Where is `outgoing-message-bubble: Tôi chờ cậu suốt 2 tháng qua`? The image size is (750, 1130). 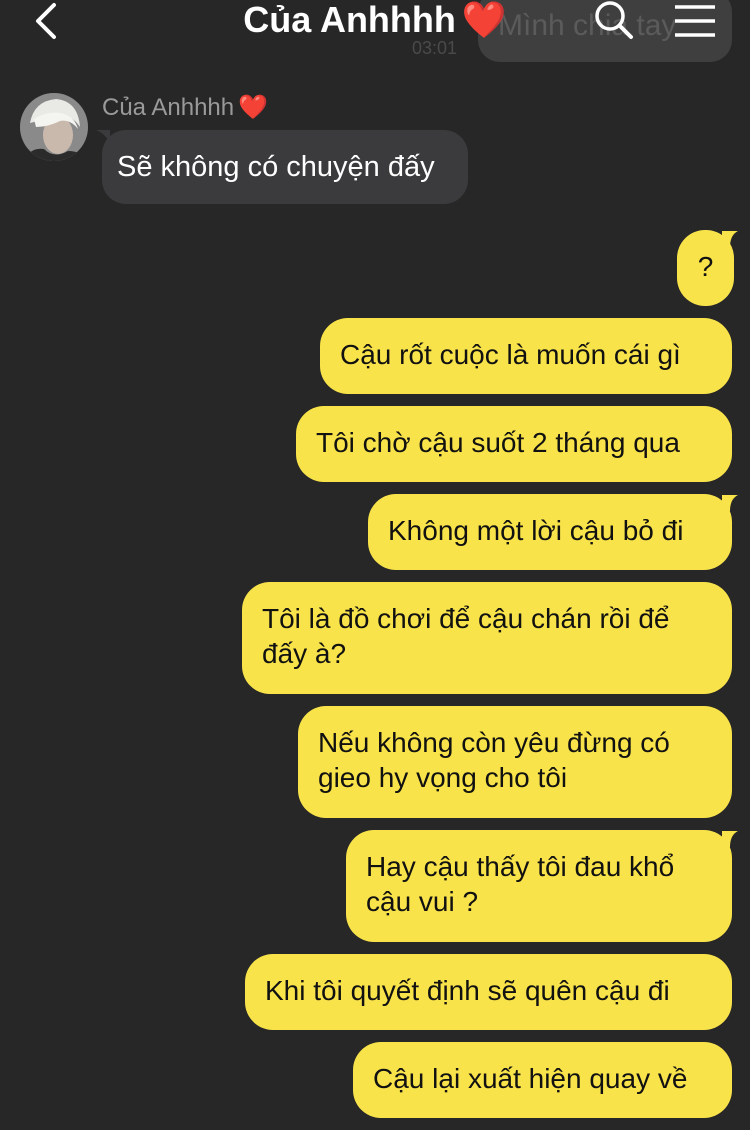
outgoing-message-bubble: Tôi chờ cậu suốt 2 tháng qua is located at coordinates (514, 444).